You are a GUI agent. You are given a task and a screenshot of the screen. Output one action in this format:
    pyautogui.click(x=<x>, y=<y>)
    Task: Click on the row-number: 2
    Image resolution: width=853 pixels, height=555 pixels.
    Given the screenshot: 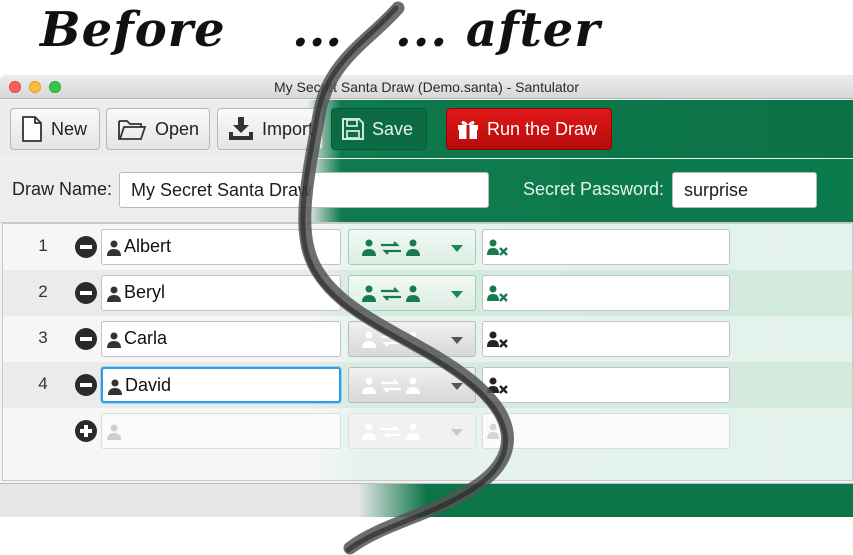 What is the action you would take?
    pyautogui.click(x=43, y=291)
    